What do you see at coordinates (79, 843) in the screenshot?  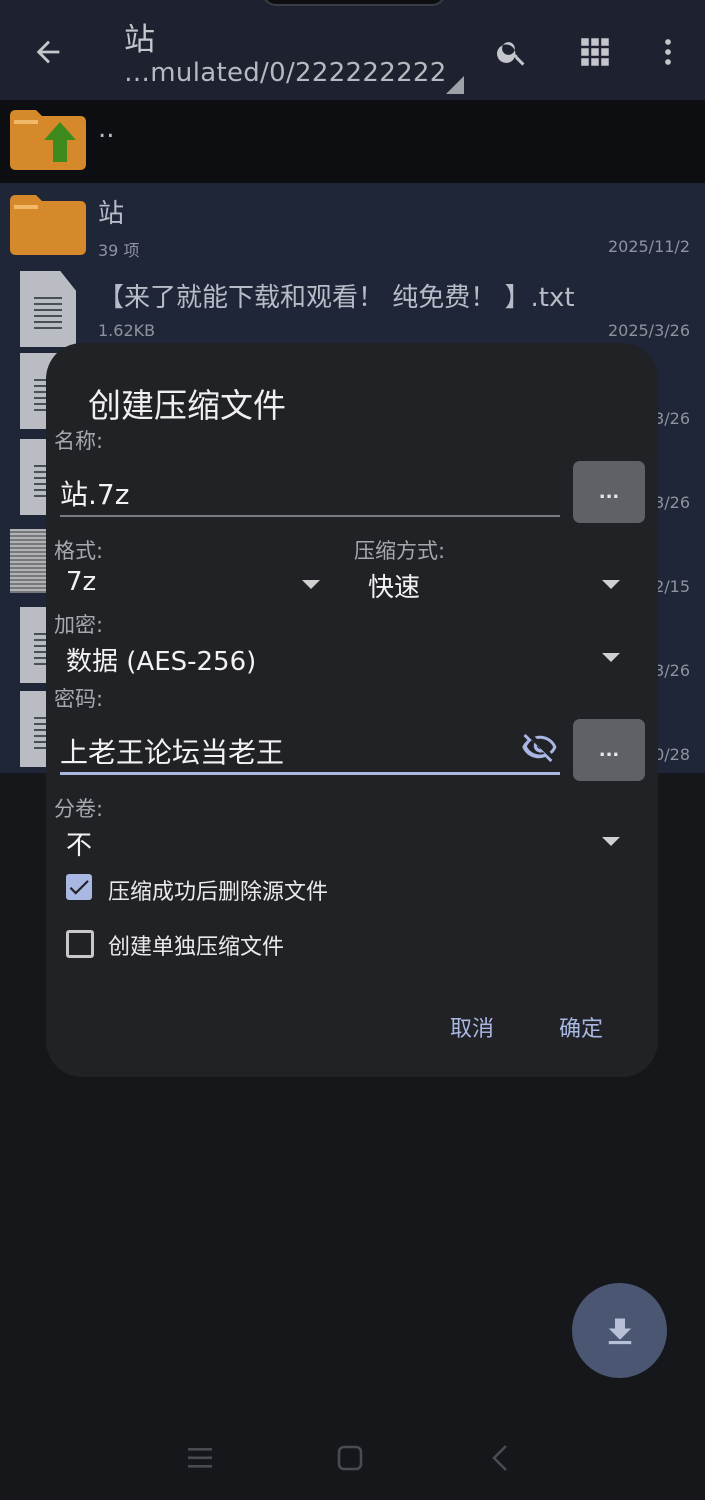 I see `volume-select: 不` at bounding box center [79, 843].